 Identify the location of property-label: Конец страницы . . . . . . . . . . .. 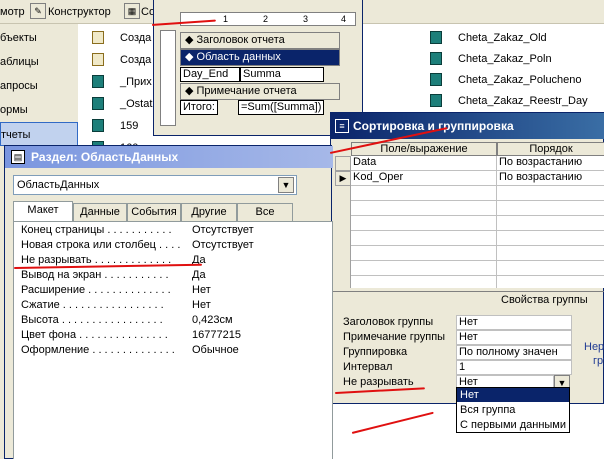
(96, 230).